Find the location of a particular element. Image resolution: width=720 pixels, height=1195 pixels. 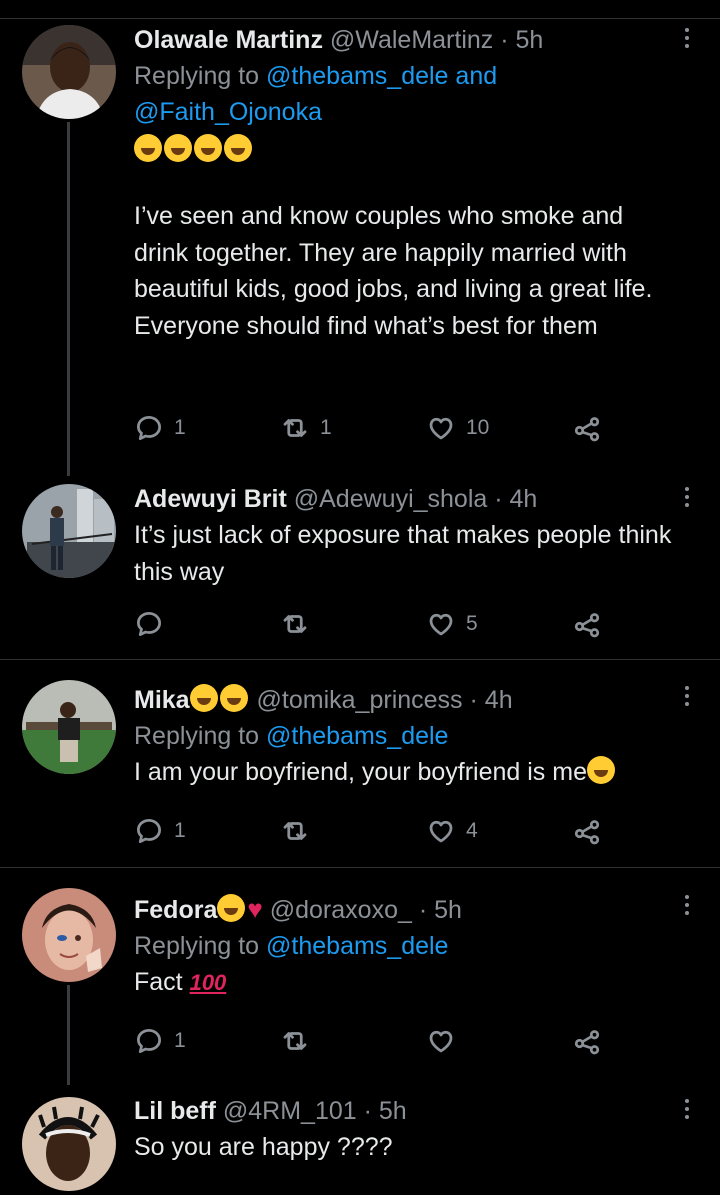

display-name: Fedora is located at coordinates (175, 910).